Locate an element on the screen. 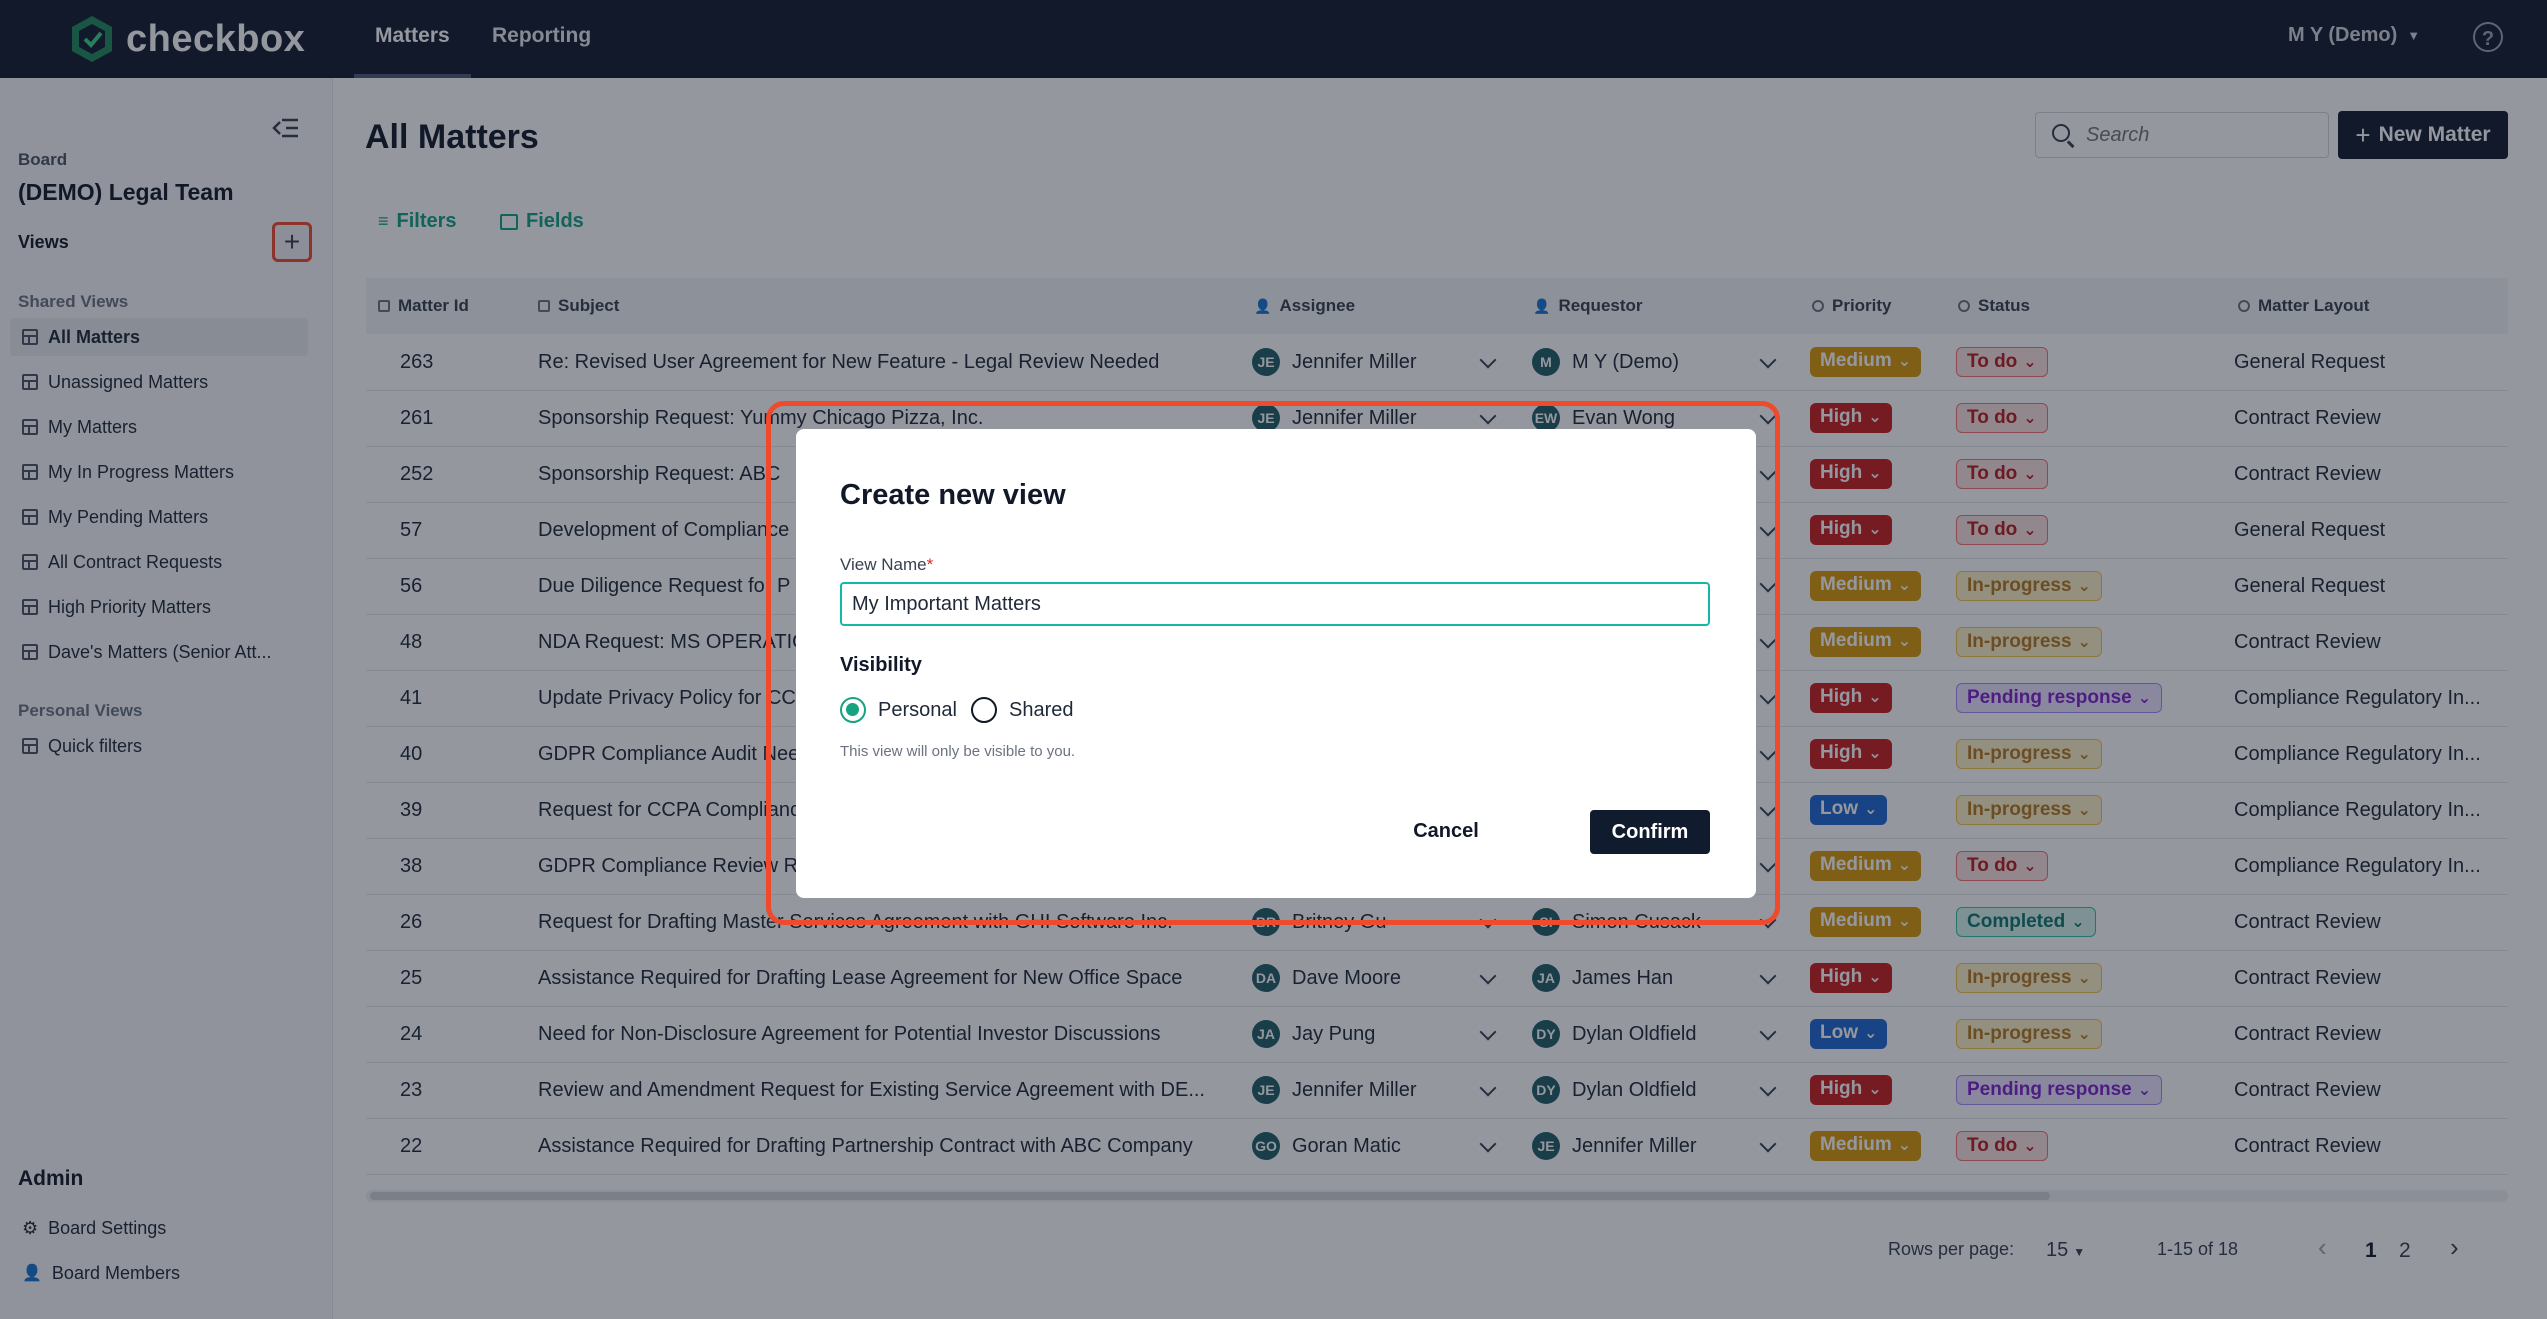 The height and width of the screenshot is (1319, 2547). dialog-title: Create new view is located at coordinates (953, 495).